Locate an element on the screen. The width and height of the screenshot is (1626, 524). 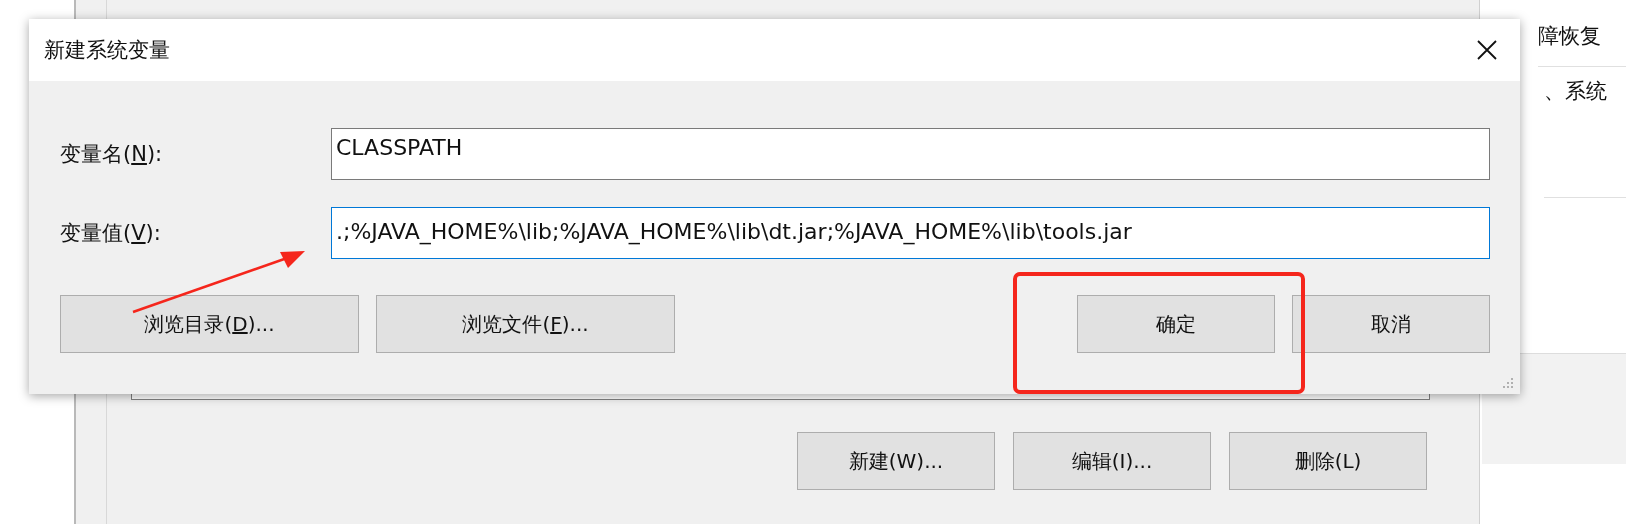
description-text: 、系统 is located at coordinates (1585, 137).